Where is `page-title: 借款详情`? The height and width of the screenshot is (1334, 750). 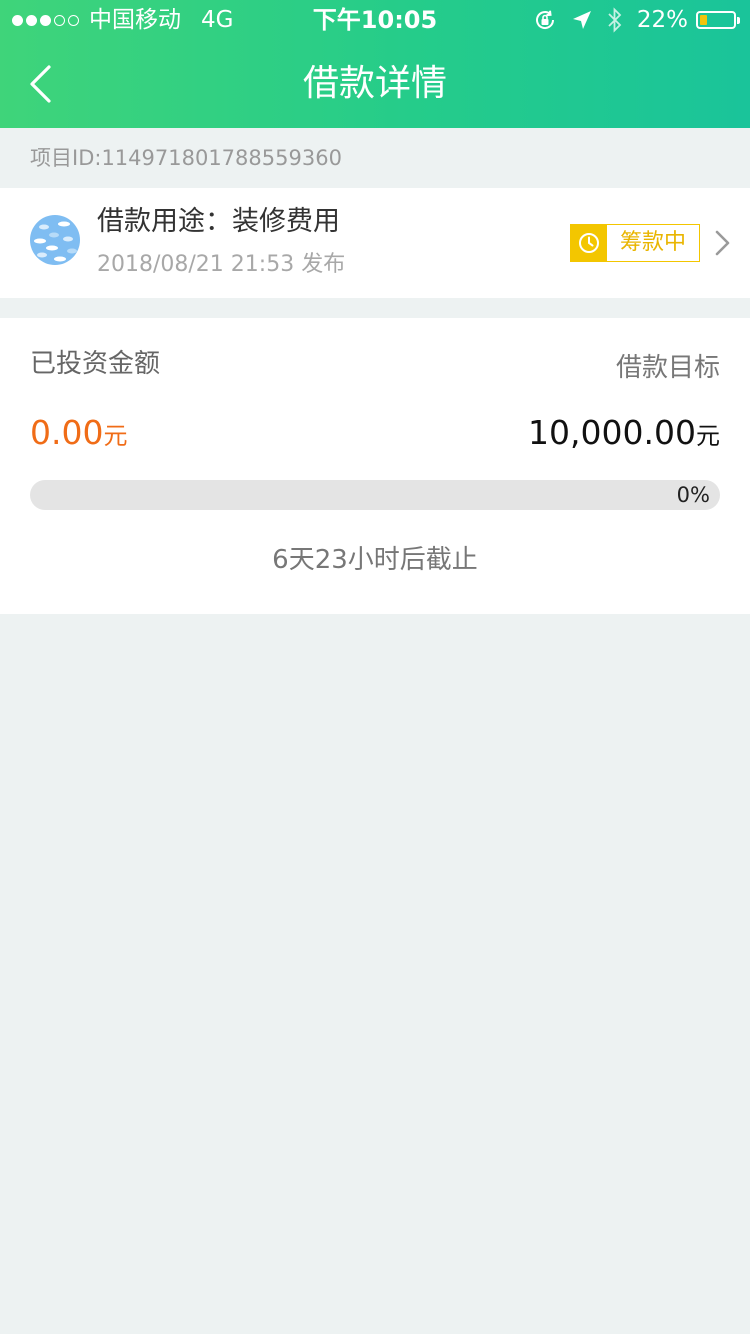
page-title: 借款详情 is located at coordinates (374, 83).